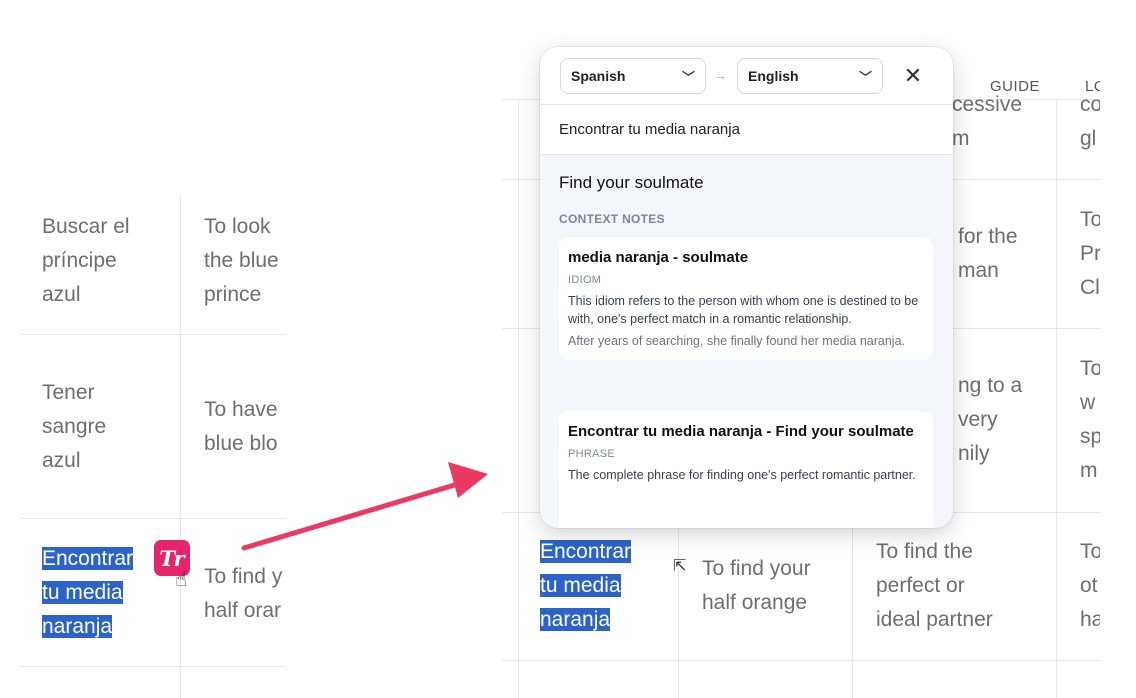 The image size is (1136, 698). Describe the element at coordinates (1090, 419) in the screenshot. I see `usage-cell: To w sp m` at that location.